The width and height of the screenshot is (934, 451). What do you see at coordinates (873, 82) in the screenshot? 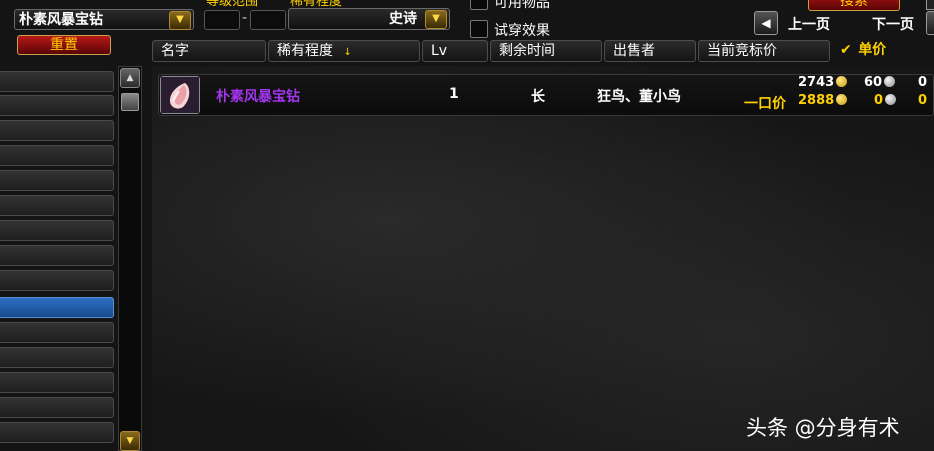
I see `bid-silver-amount: 60` at bounding box center [873, 82].